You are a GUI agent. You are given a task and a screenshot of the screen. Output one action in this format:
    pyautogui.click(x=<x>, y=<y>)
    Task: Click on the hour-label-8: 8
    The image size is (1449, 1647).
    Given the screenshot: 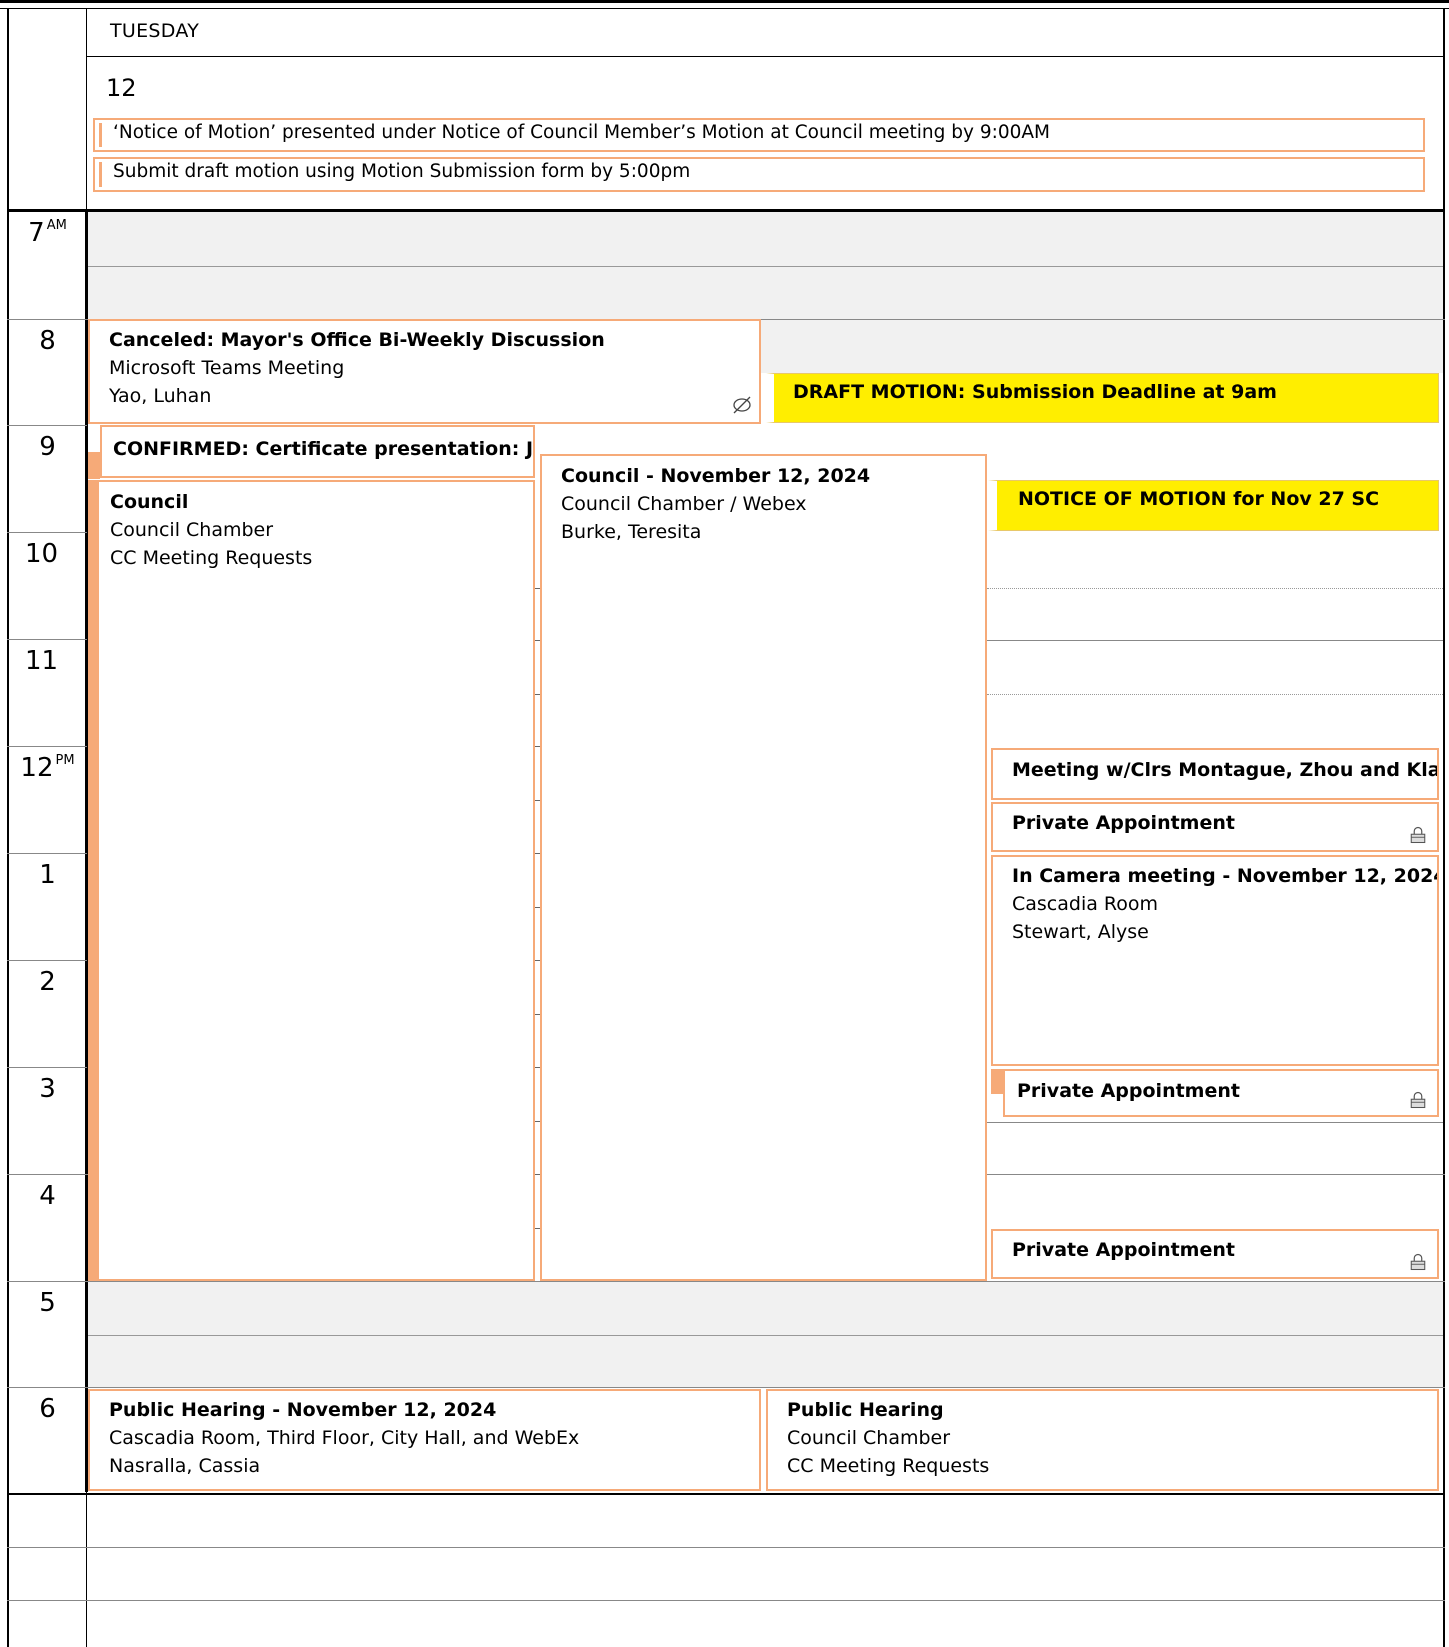 What is the action you would take?
    pyautogui.click(x=47, y=341)
    